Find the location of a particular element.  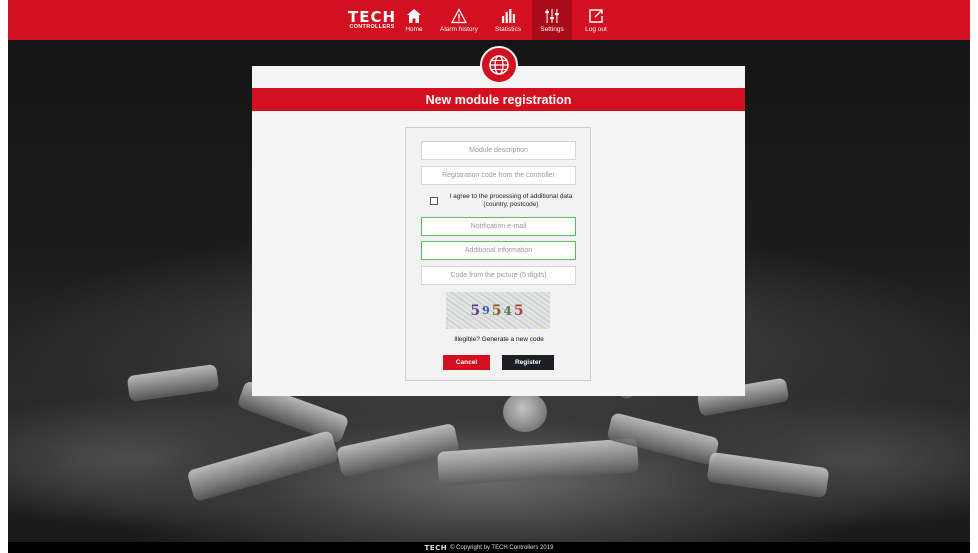

register-button: Register is located at coordinates (528, 362).